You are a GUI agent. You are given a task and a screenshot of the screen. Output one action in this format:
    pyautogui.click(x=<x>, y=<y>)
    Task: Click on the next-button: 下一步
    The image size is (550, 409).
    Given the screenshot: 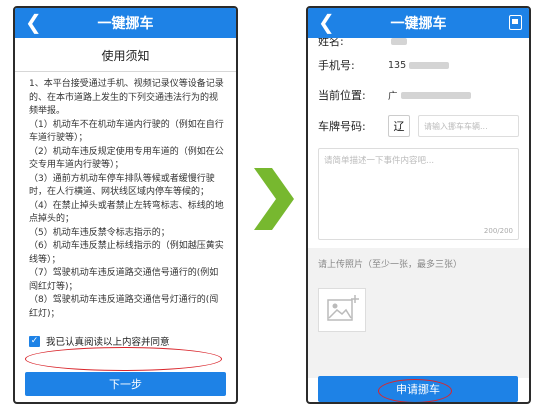 What is the action you would take?
    pyautogui.click(x=125, y=384)
    